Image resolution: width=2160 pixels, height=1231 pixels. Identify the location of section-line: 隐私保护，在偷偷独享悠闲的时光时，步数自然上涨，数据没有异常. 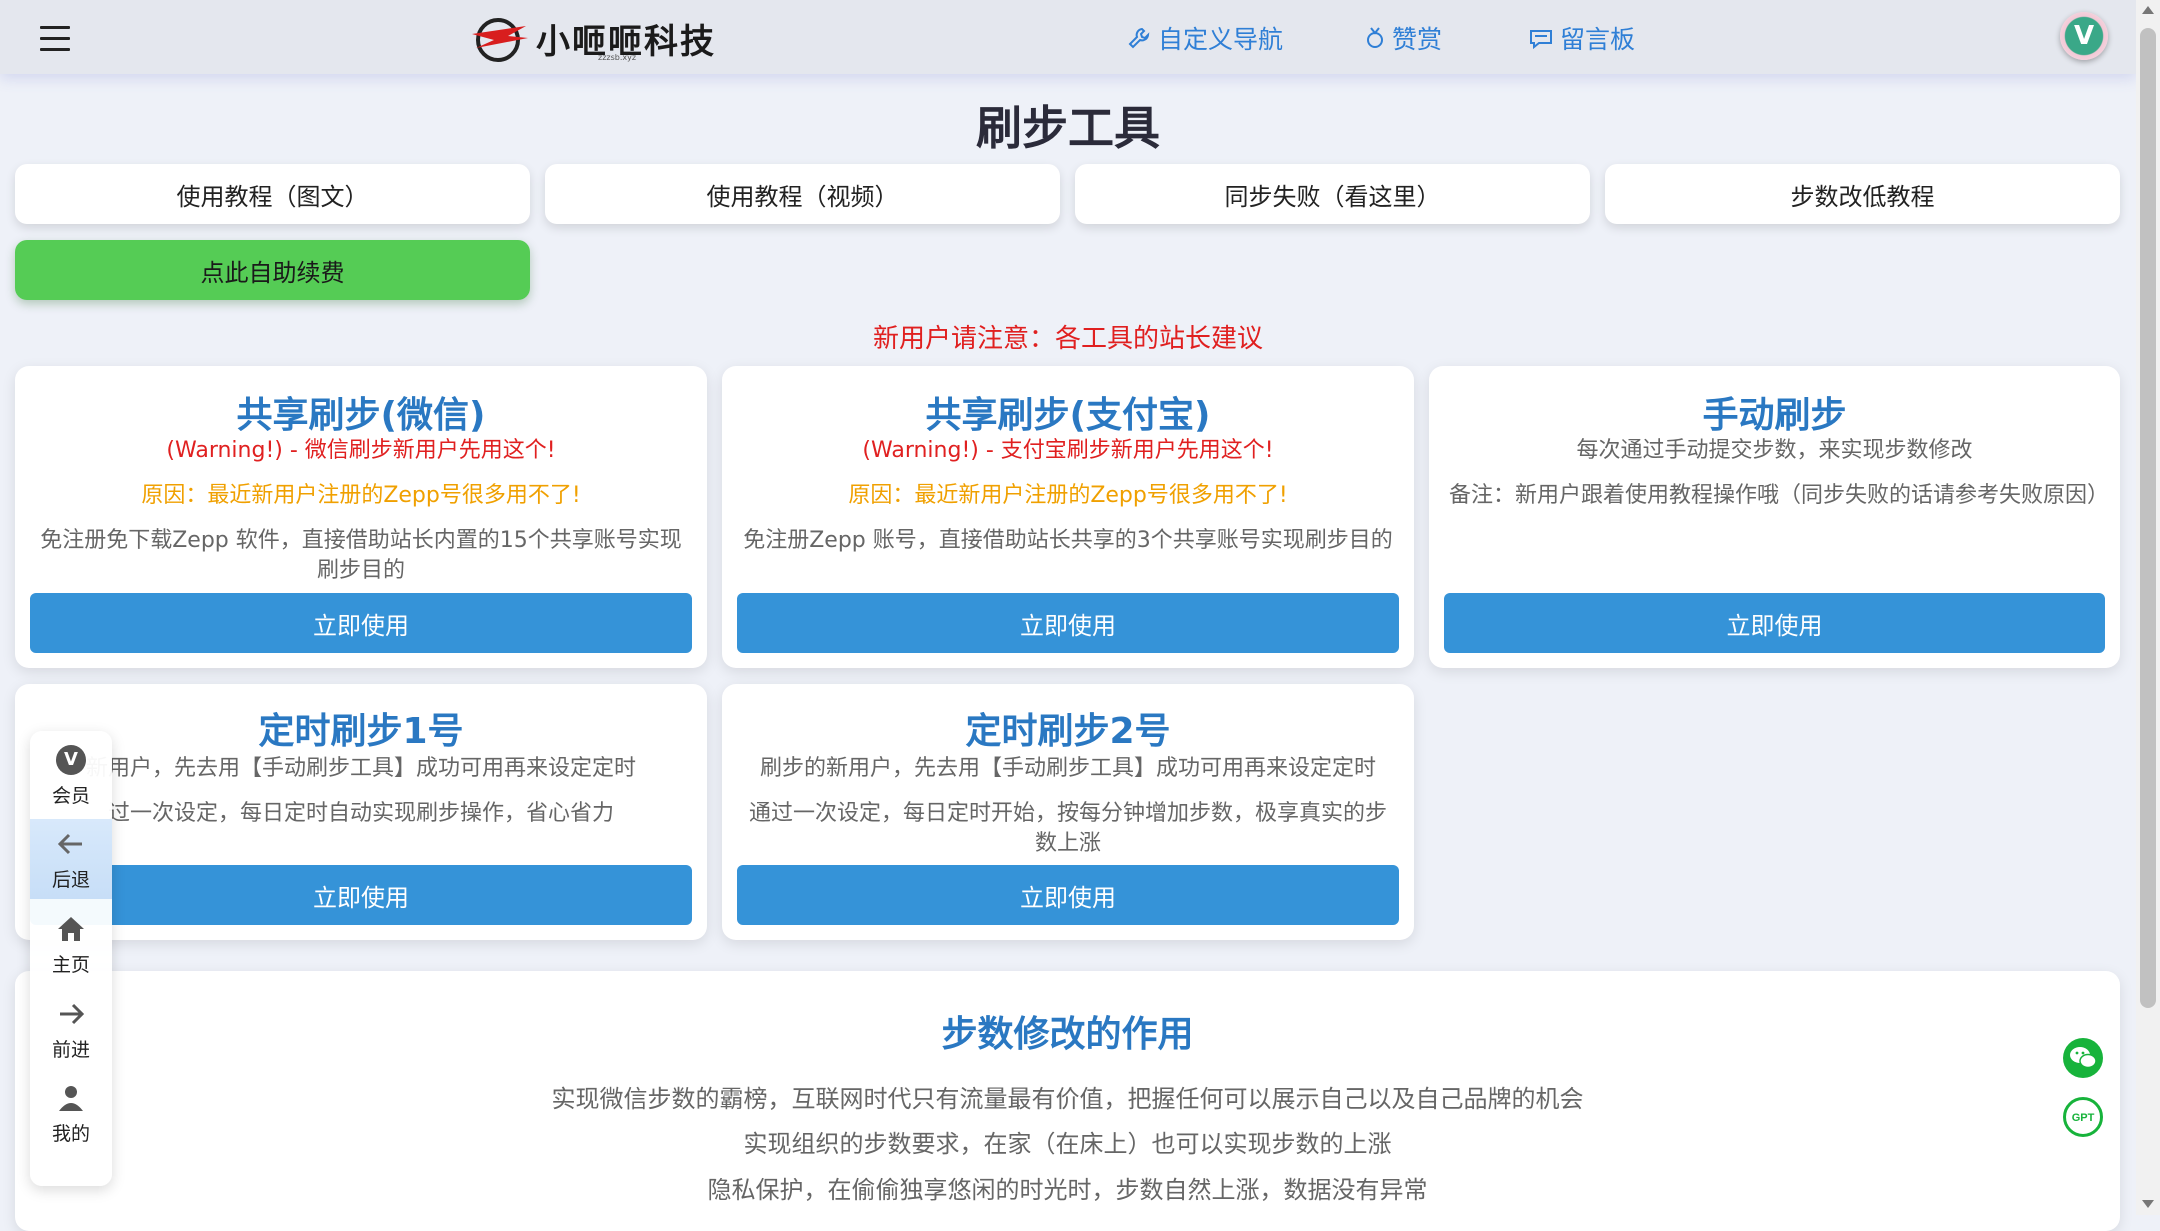
(1067, 1190).